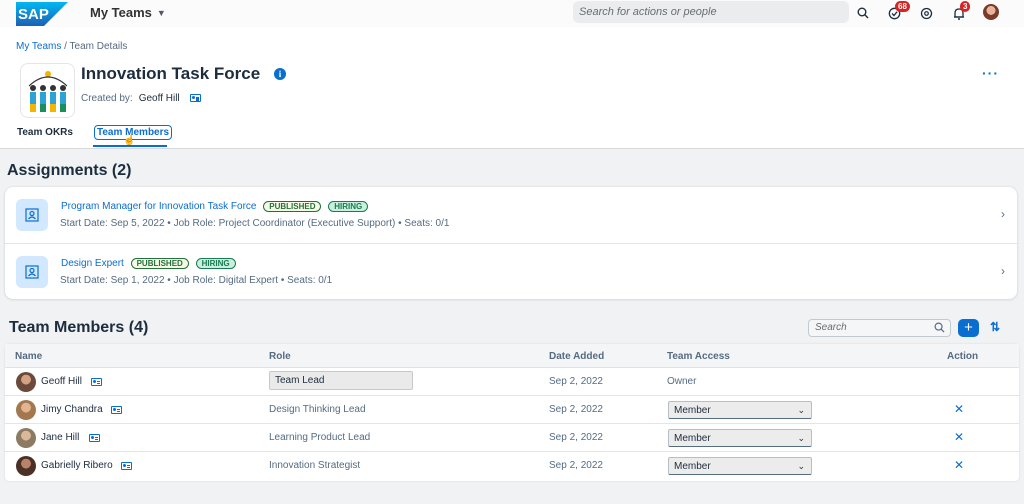 Image resolution: width=1024 pixels, height=504 pixels. What do you see at coordinates (92, 263) in the screenshot?
I see `assignment-title-link: Design Expert` at bounding box center [92, 263].